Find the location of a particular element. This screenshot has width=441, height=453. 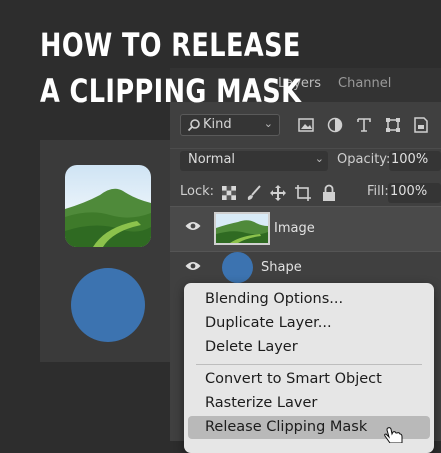

layer-filter-row: Kind ⌄ is located at coordinates (305, 125).